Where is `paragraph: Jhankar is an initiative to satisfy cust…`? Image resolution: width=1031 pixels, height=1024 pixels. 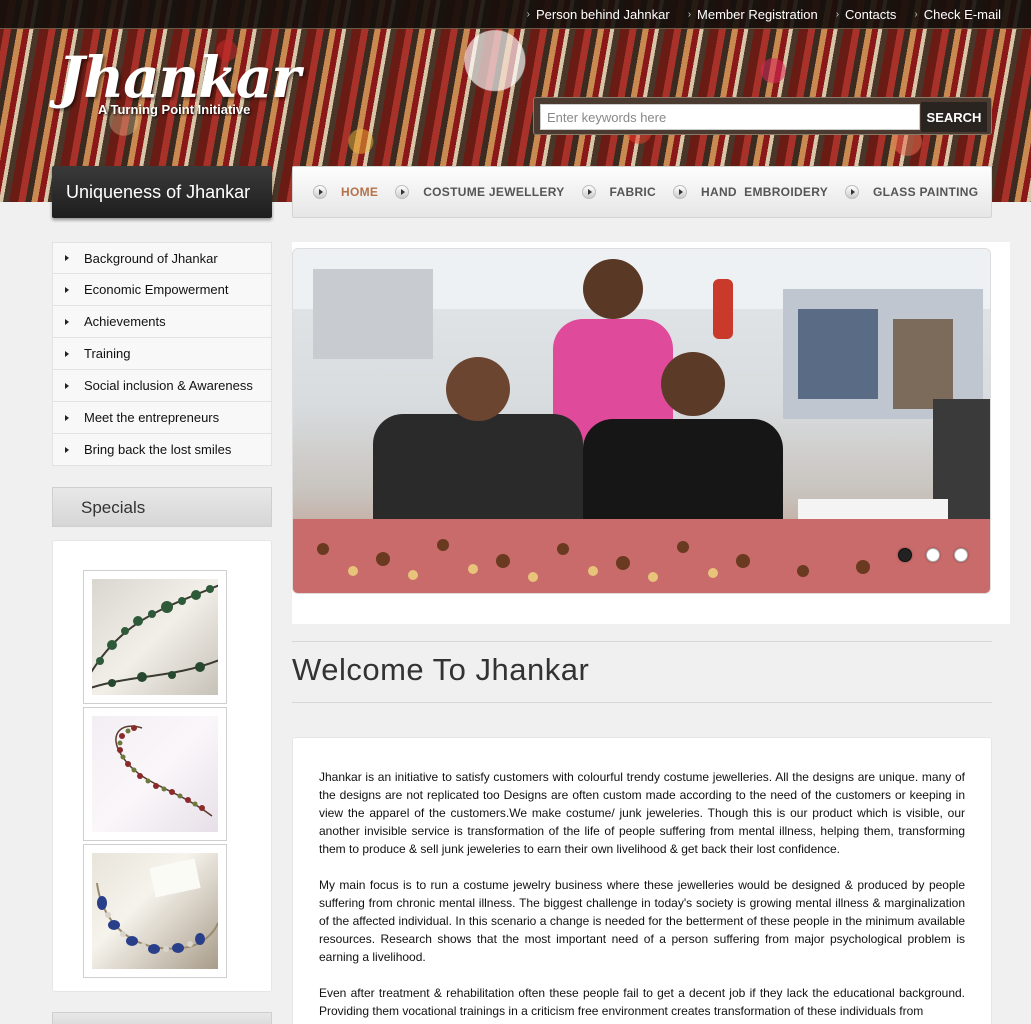
paragraph: Jhankar is an initiative to satisfy cust… is located at coordinates (642, 813).